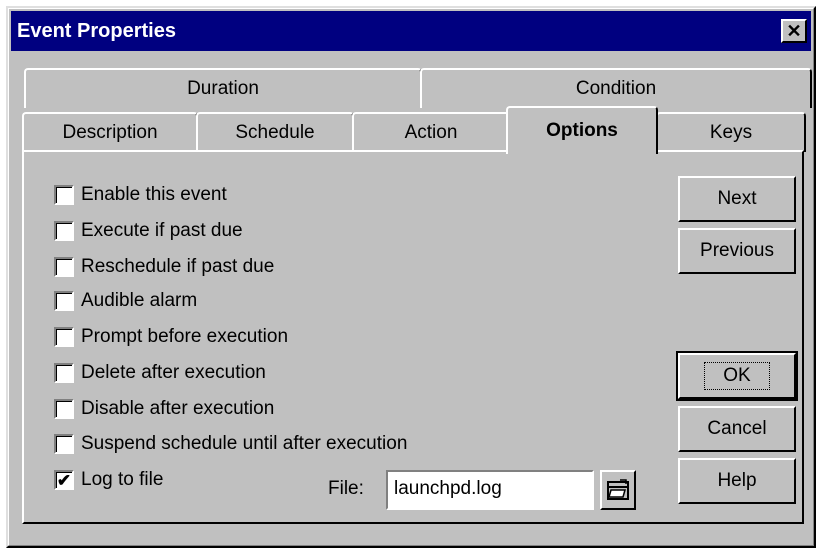  Describe the element at coordinates (737, 481) in the screenshot. I see `help-button: Help` at that location.